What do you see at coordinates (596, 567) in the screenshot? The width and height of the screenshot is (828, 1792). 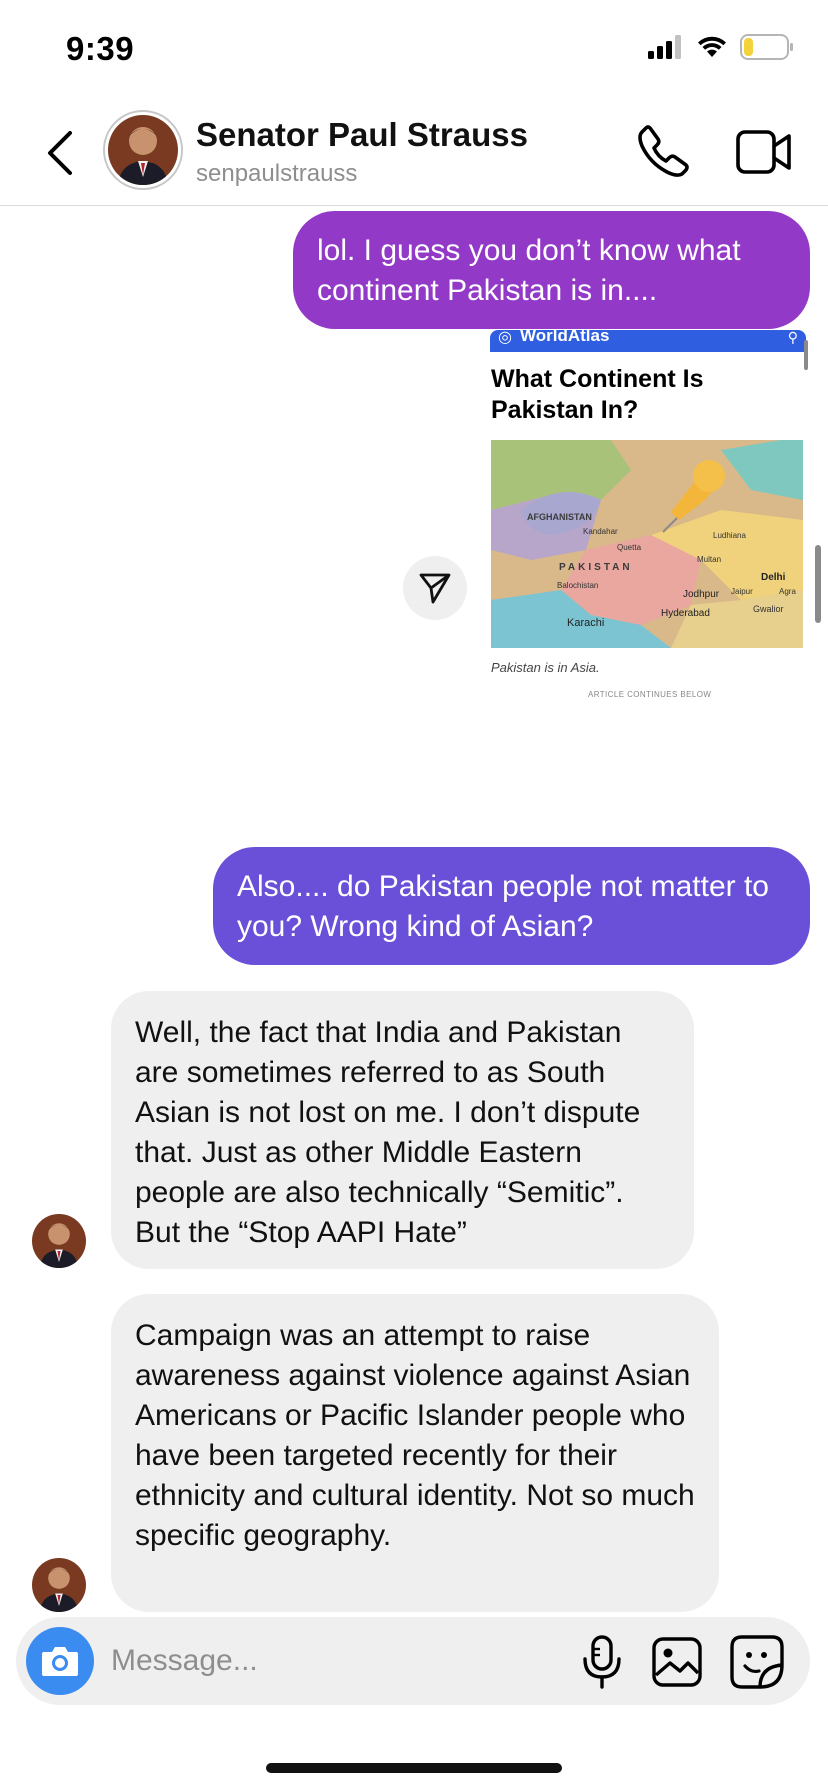 I see `map-label: PAKISTAN` at bounding box center [596, 567].